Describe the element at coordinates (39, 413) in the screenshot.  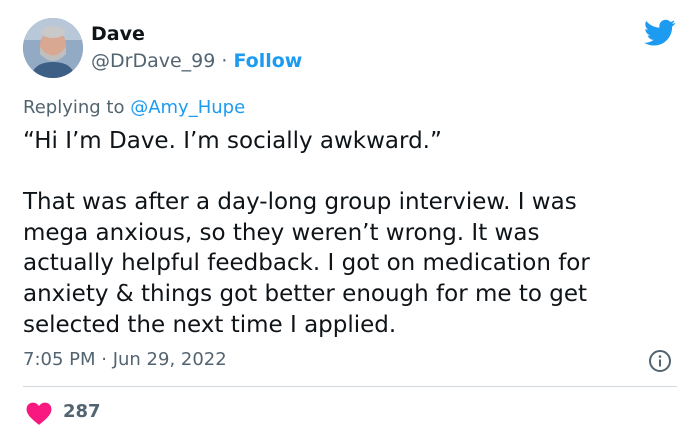
I see `heart-icon` at that location.